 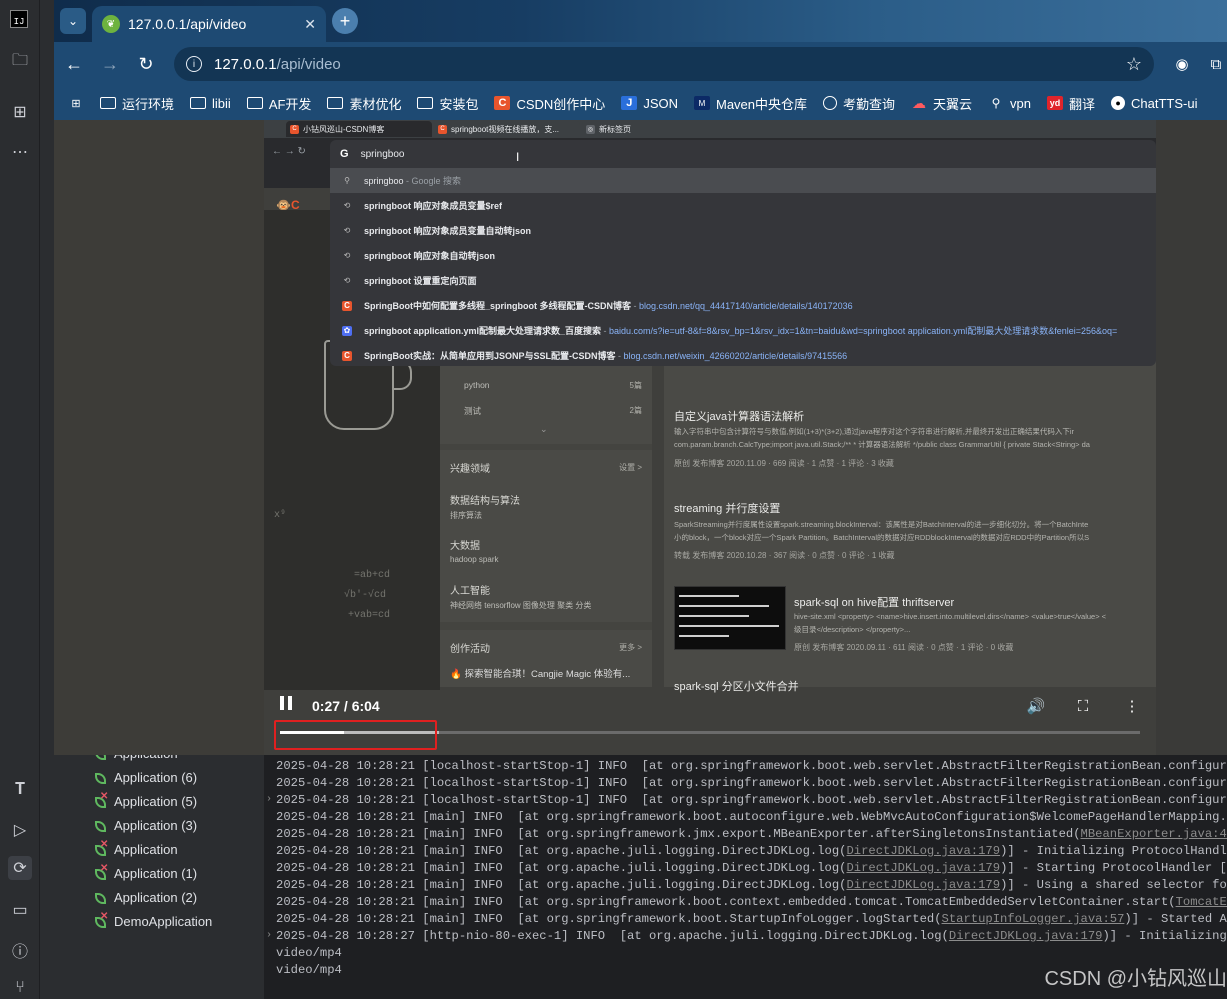 What do you see at coordinates (1071, 103) in the screenshot?
I see `bookmark-link: yd 翻译` at bounding box center [1071, 103].